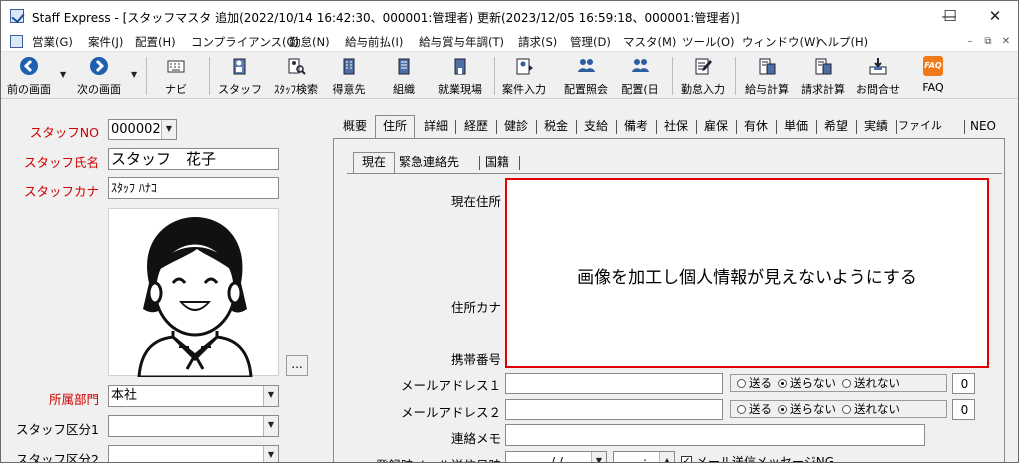  Describe the element at coordinates (823, 75) in the screenshot. I see `billing-calc-button: 請求計算` at that location.